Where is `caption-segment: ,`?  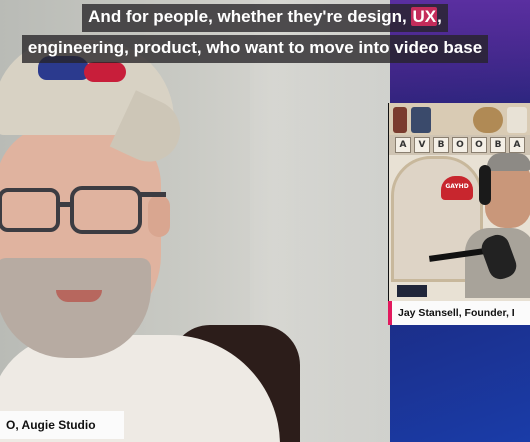
caption-segment: , is located at coordinates (439, 16).